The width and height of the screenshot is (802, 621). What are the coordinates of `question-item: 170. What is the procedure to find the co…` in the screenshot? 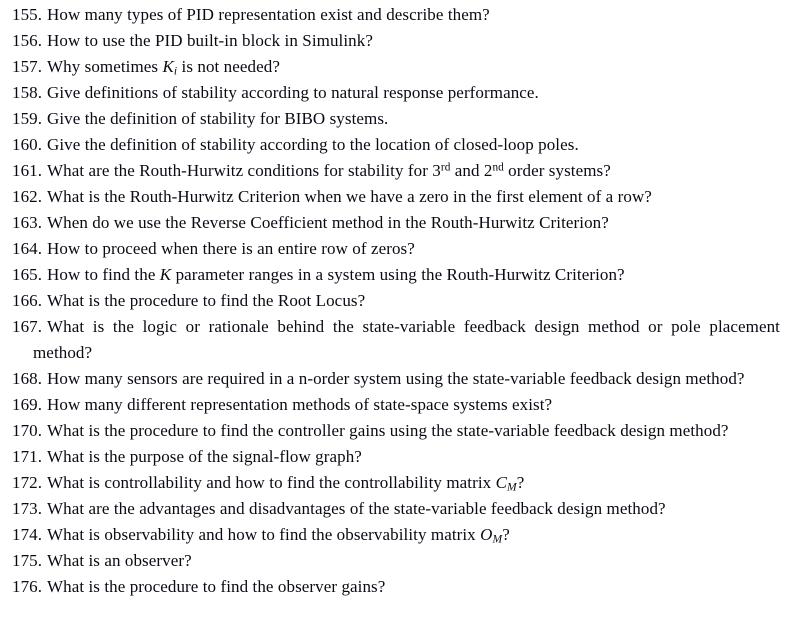 It's located at (396, 431).